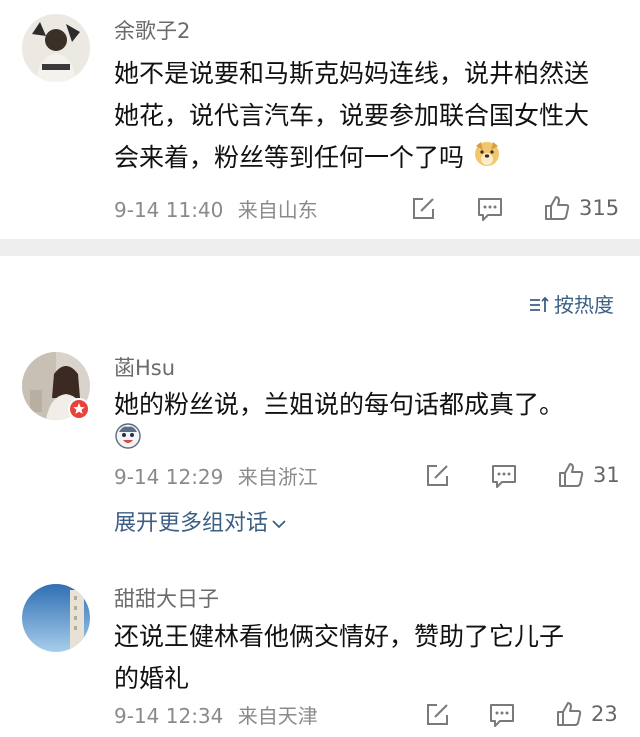 This screenshot has height=737, width=640. Describe the element at coordinates (320, 247) in the screenshot. I see `section-divider` at that location.